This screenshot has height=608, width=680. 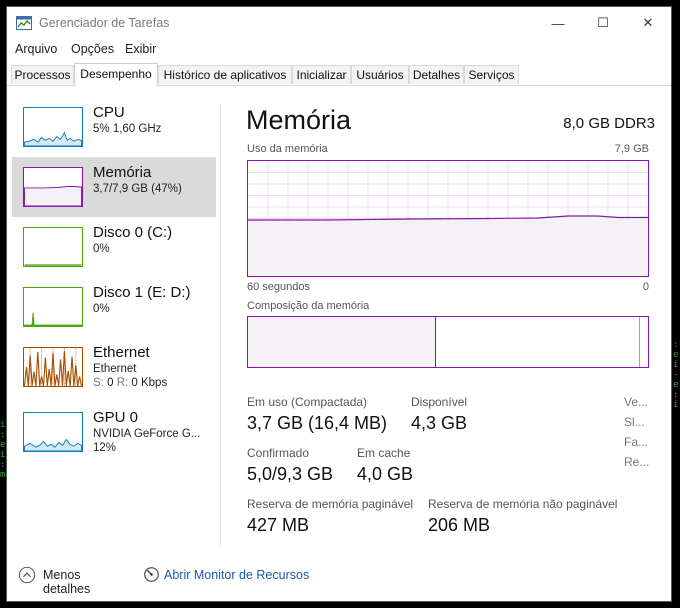 What do you see at coordinates (342, 342) in the screenshot?
I see `composition-in-use` at bounding box center [342, 342].